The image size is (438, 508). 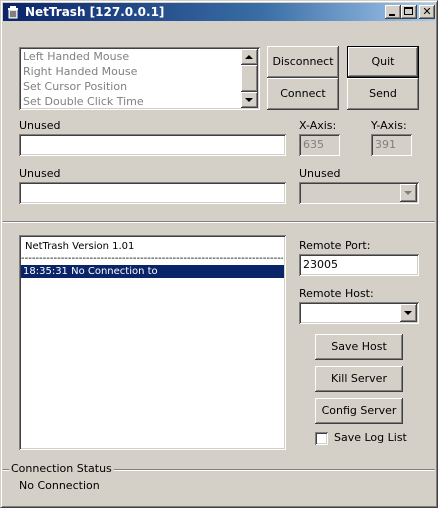 What do you see at coordinates (303, 62) in the screenshot?
I see `disconnect-button: Disconnect` at bounding box center [303, 62].